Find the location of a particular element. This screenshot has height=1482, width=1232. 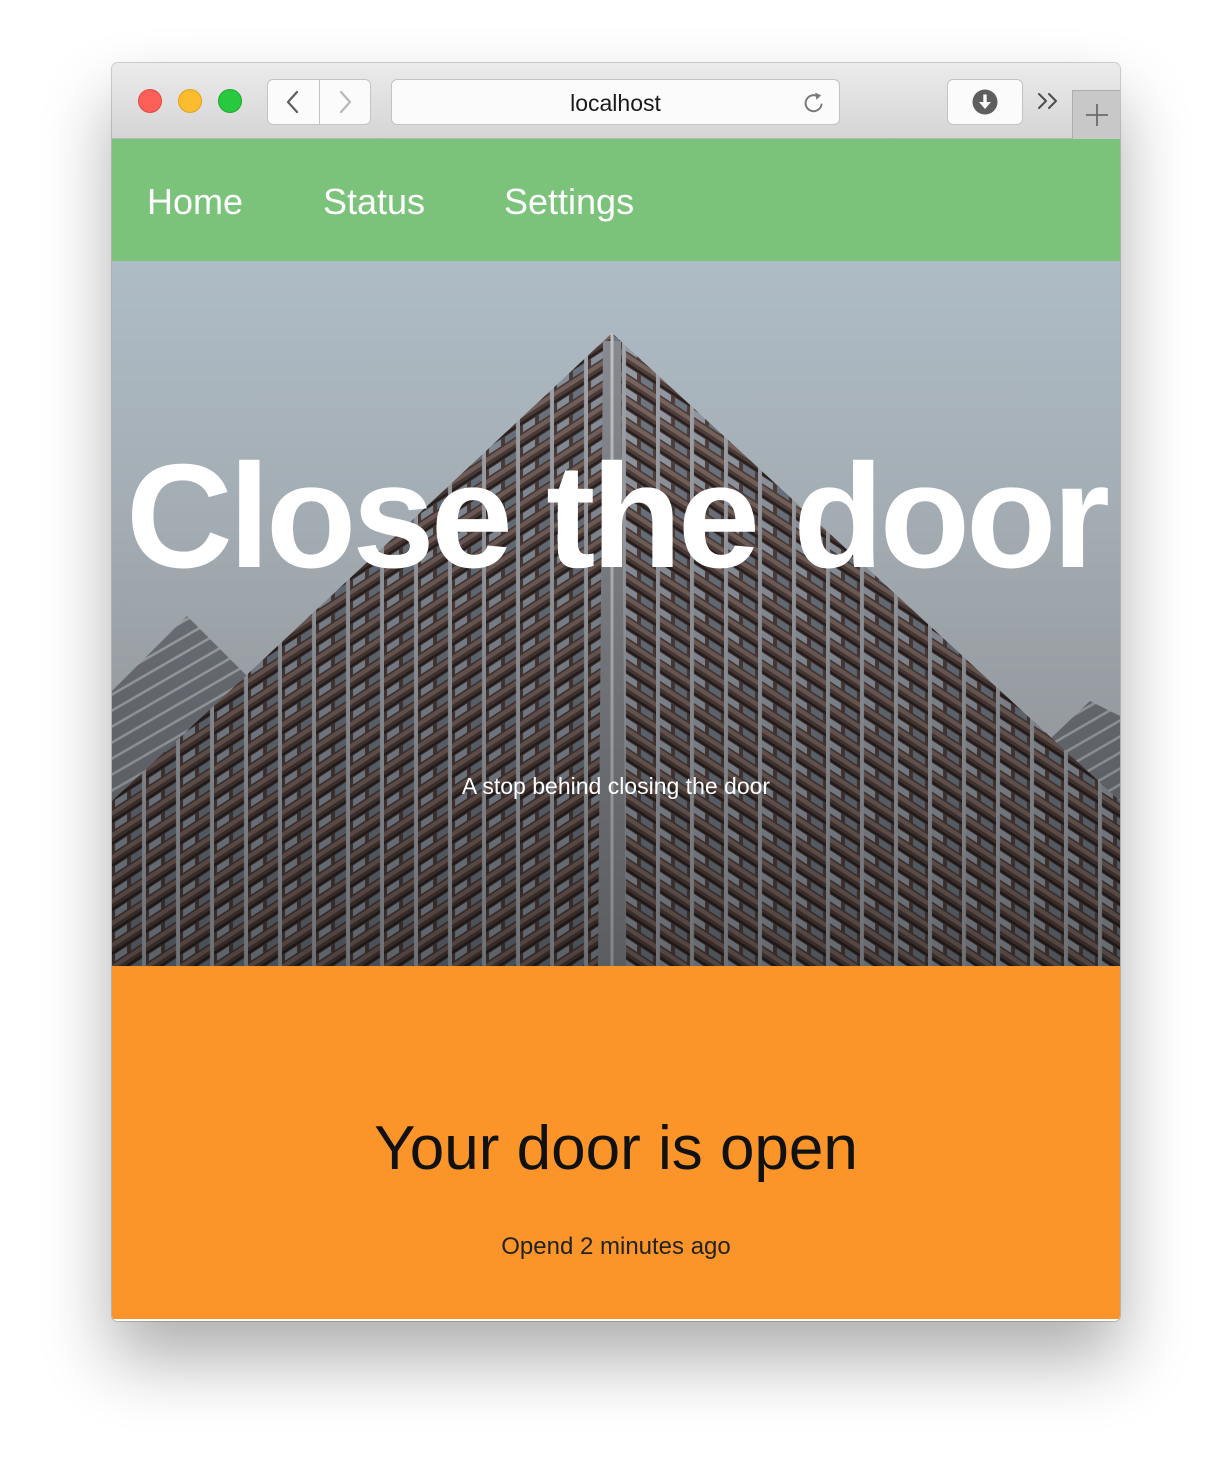

door-status-timestamp: Opend 2 minutes ago is located at coordinates (616, 1246).